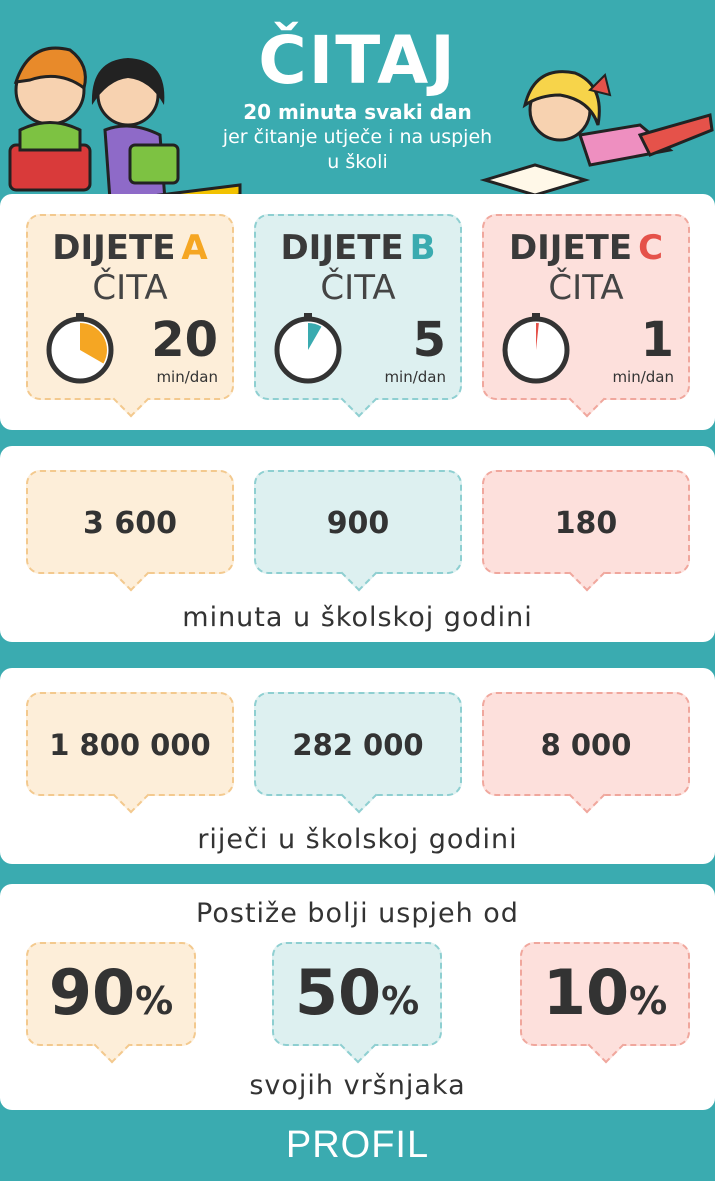  I want to click on child-c-reads: ČITA, so click(586, 288).